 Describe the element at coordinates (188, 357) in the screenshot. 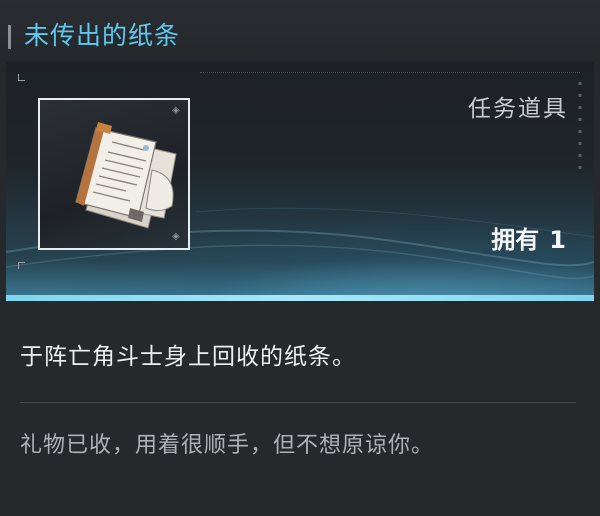

I see `item-description: 于阵亡角斗士身上回收的纸条。` at that location.